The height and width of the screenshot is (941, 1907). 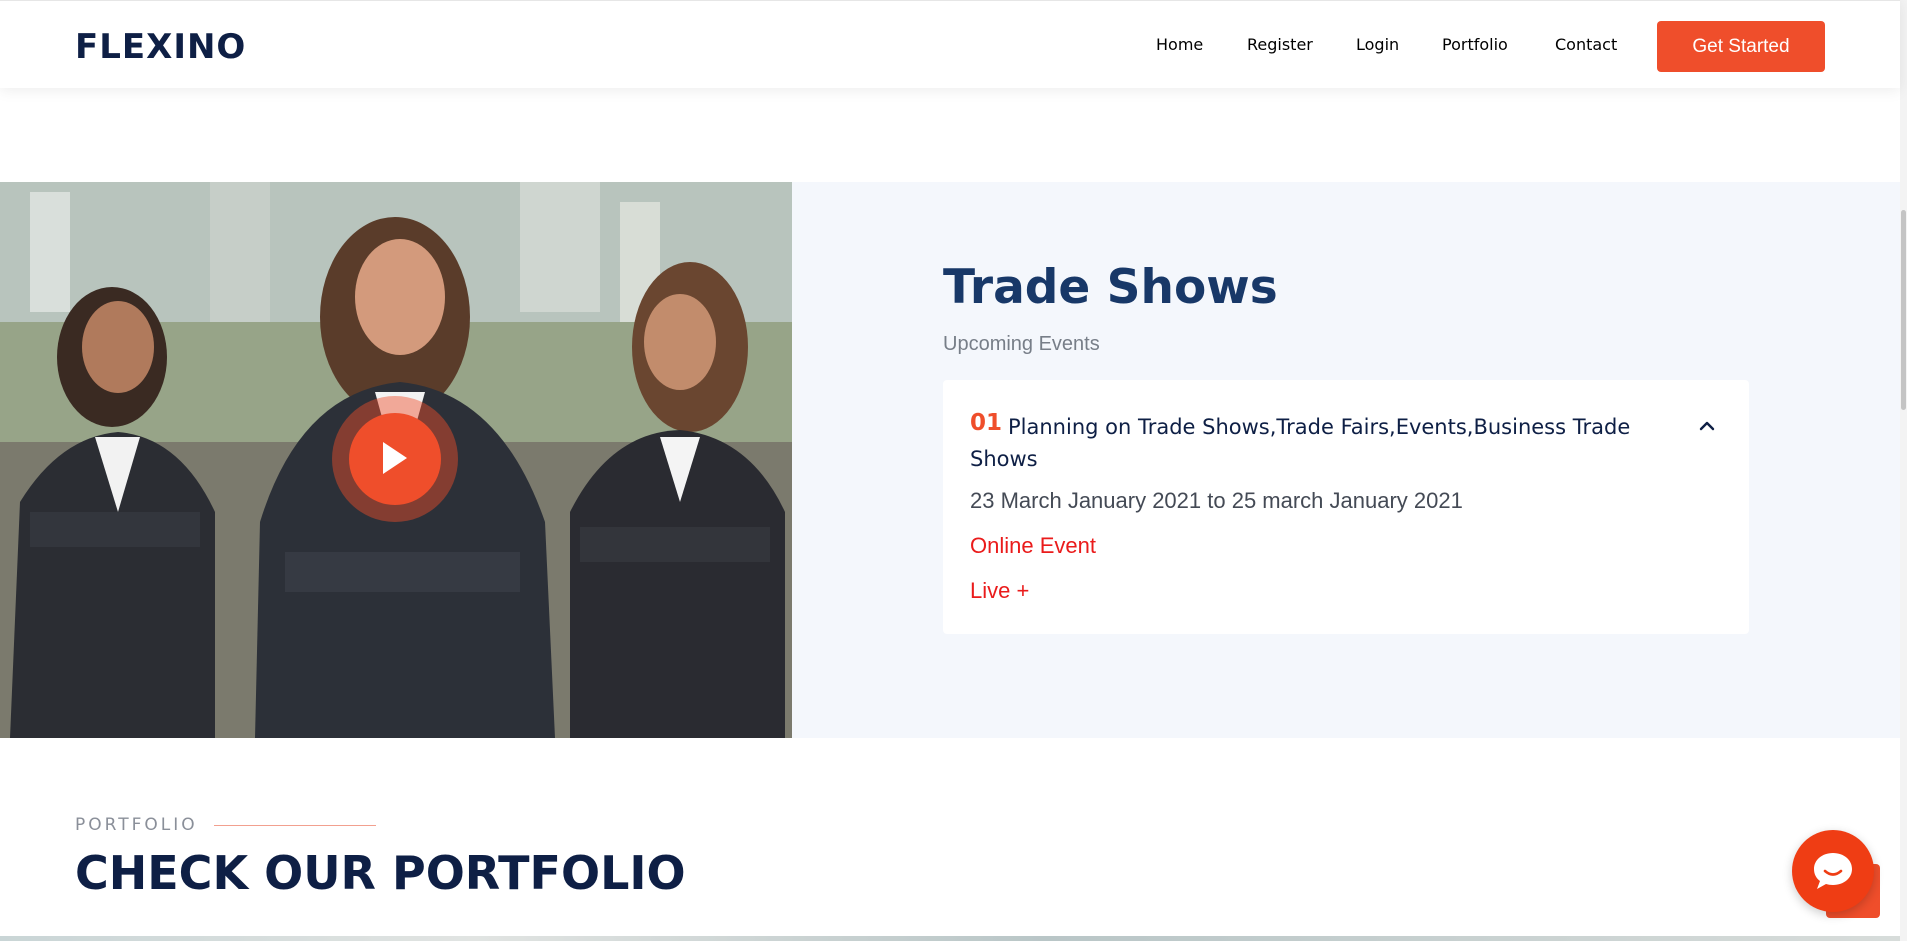 I want to click on play-icon, so click(x=395, y=458).